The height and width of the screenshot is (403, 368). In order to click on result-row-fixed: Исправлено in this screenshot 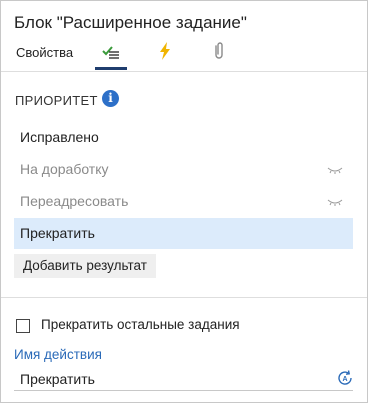, I will do `click(183, 137)`.